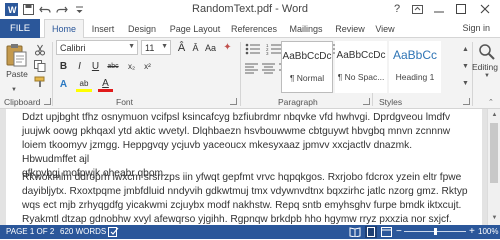  Describe the element at coordinates (476, 28) in the screenshot. I see `sign-in-link: Sign in` at that location.